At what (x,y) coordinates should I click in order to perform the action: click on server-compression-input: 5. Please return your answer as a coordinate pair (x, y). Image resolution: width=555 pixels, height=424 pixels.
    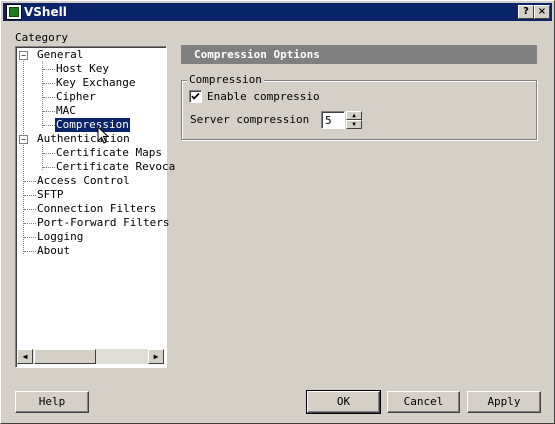
    Looking at the image, I should click on (333, 120).